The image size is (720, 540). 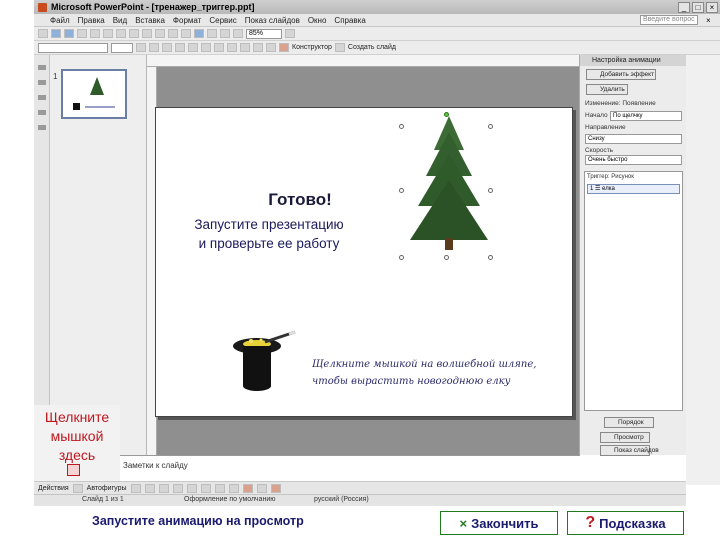 What do you see at coordinates (69, 33) in the screenshot?
I see `save-icon` at bounding box center [69, 33].